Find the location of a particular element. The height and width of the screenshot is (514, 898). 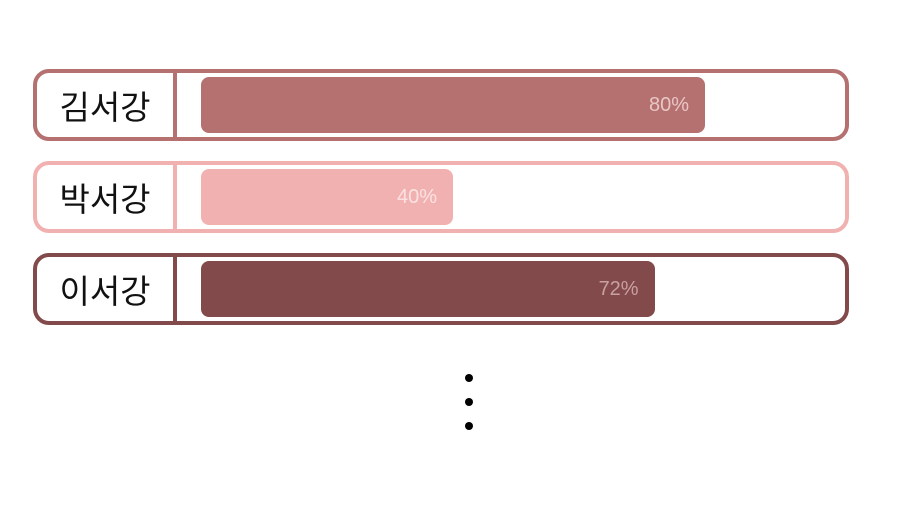

bar-track: 40% is located at coordinates (516, 197).